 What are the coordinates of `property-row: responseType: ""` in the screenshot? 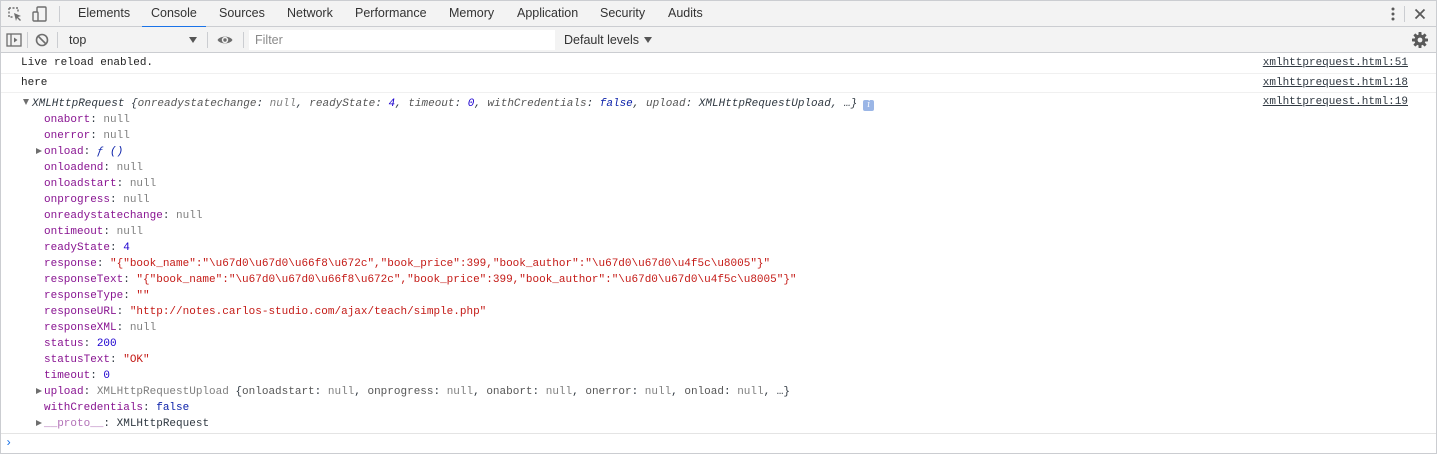 It's located at (97, 296).